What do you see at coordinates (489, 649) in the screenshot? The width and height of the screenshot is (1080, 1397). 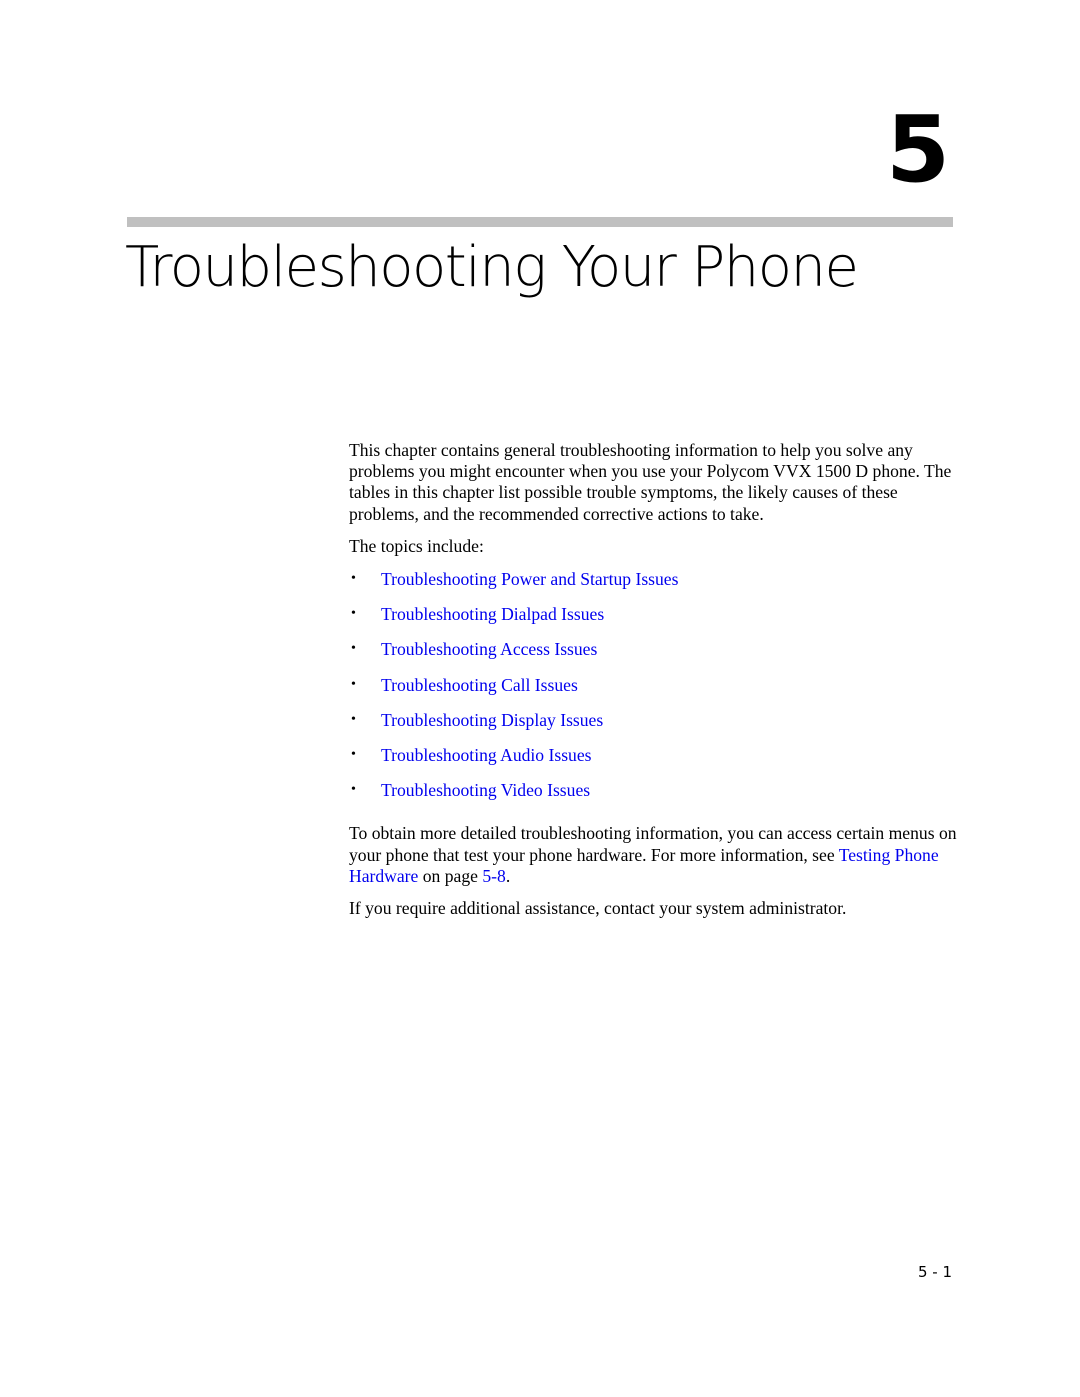 I see `topic-link-access: Troubleshooting Access Issues` at bounding box center [489, 649].